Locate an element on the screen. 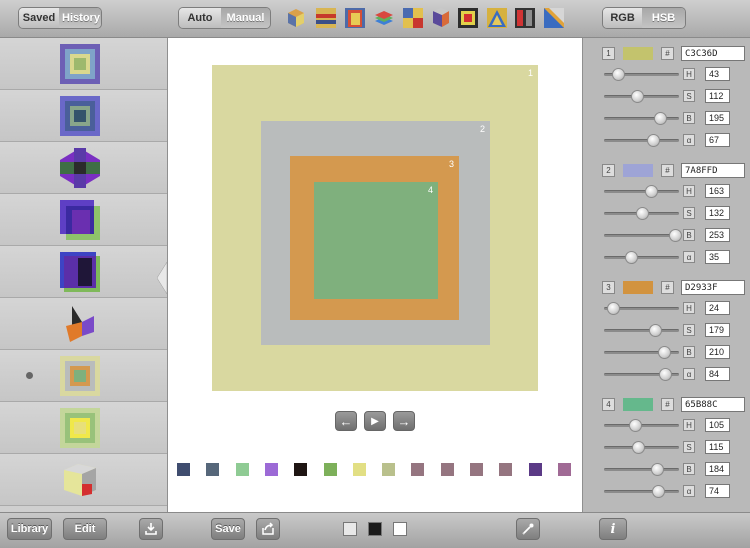 The height and width of the screenshot is (548, 750). channel-value-field: 163 is located at coordinates (717, 191).